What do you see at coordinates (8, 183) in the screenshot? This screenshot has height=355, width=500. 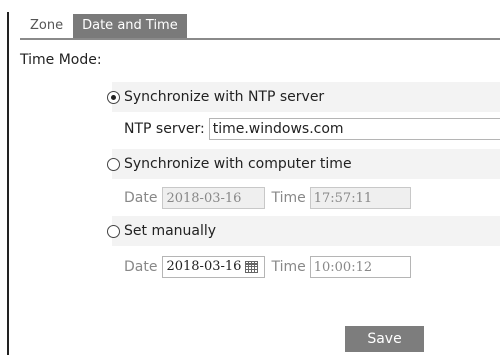 I see `left-border` at bounding box center [8, 183].